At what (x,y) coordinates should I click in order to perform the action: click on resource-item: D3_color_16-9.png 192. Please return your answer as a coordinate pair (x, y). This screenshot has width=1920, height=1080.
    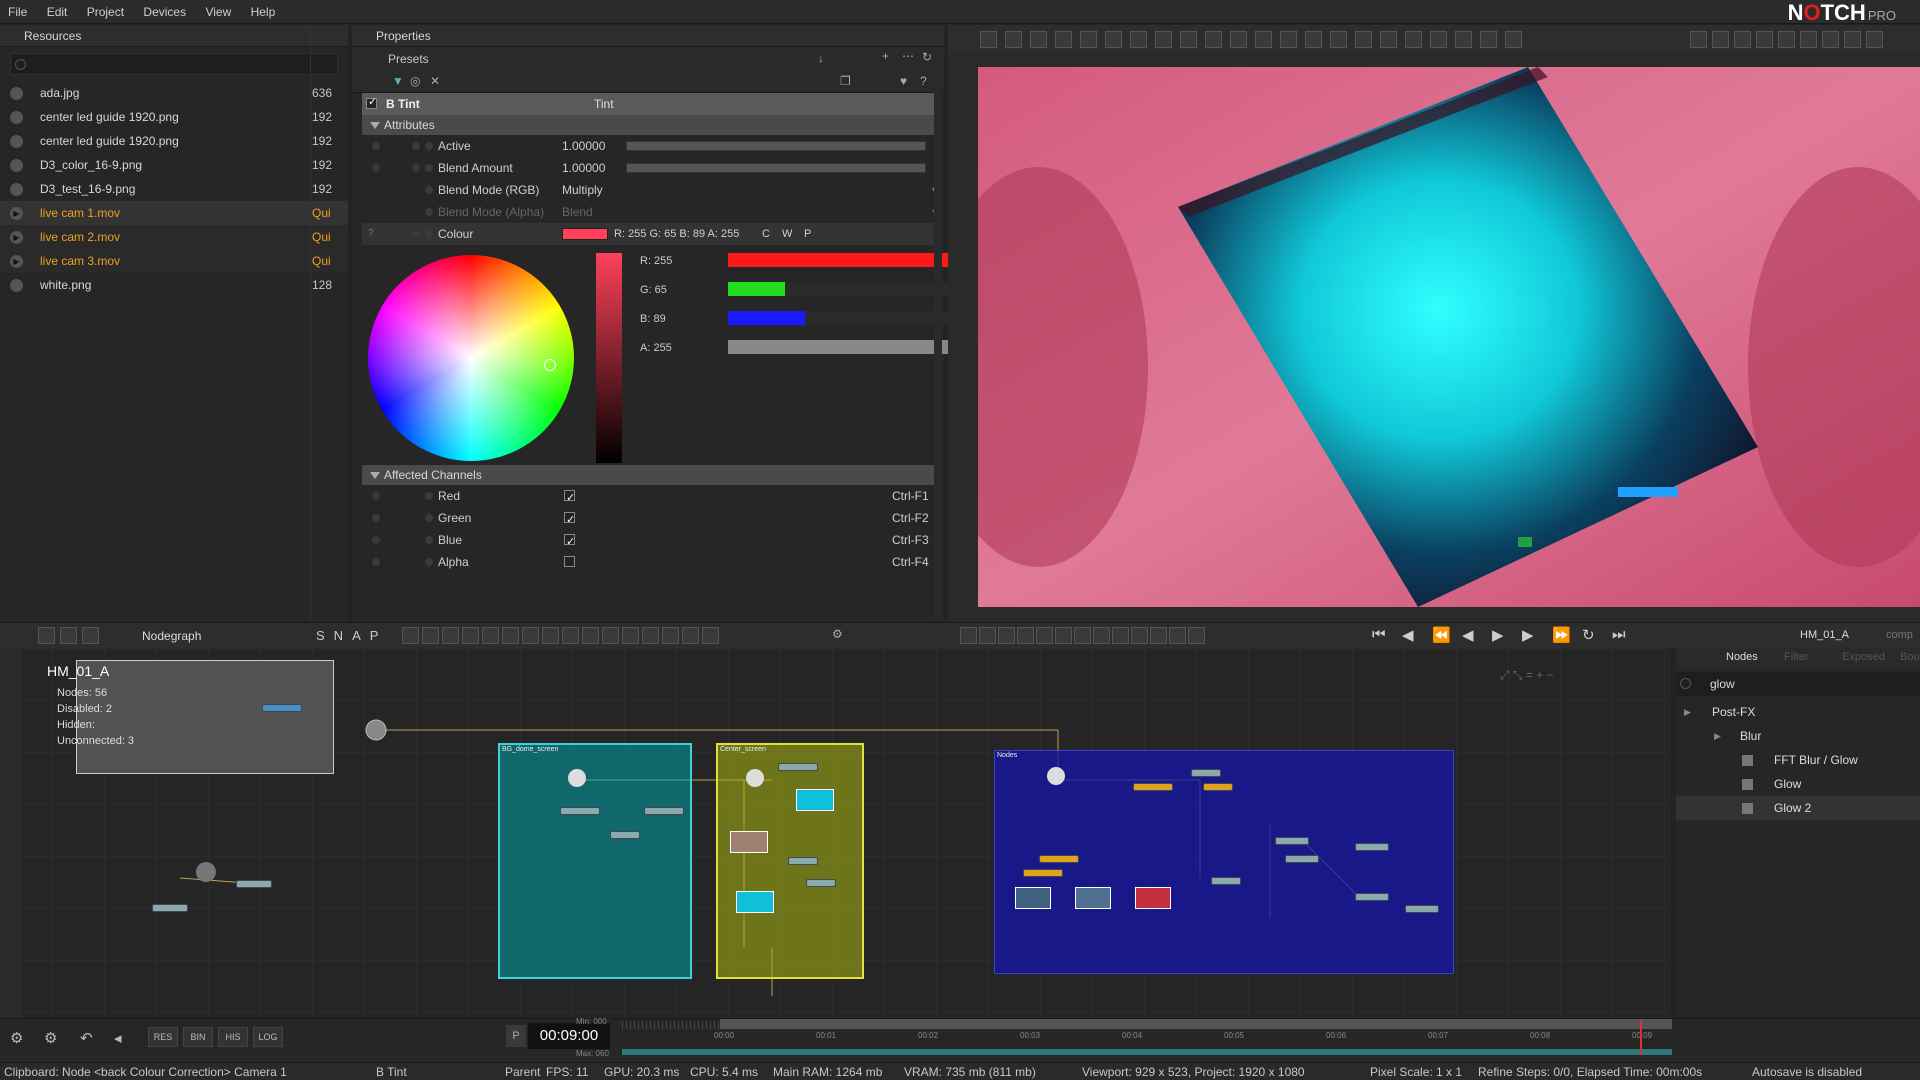
    Looking at the image, I should click on (174, 165).